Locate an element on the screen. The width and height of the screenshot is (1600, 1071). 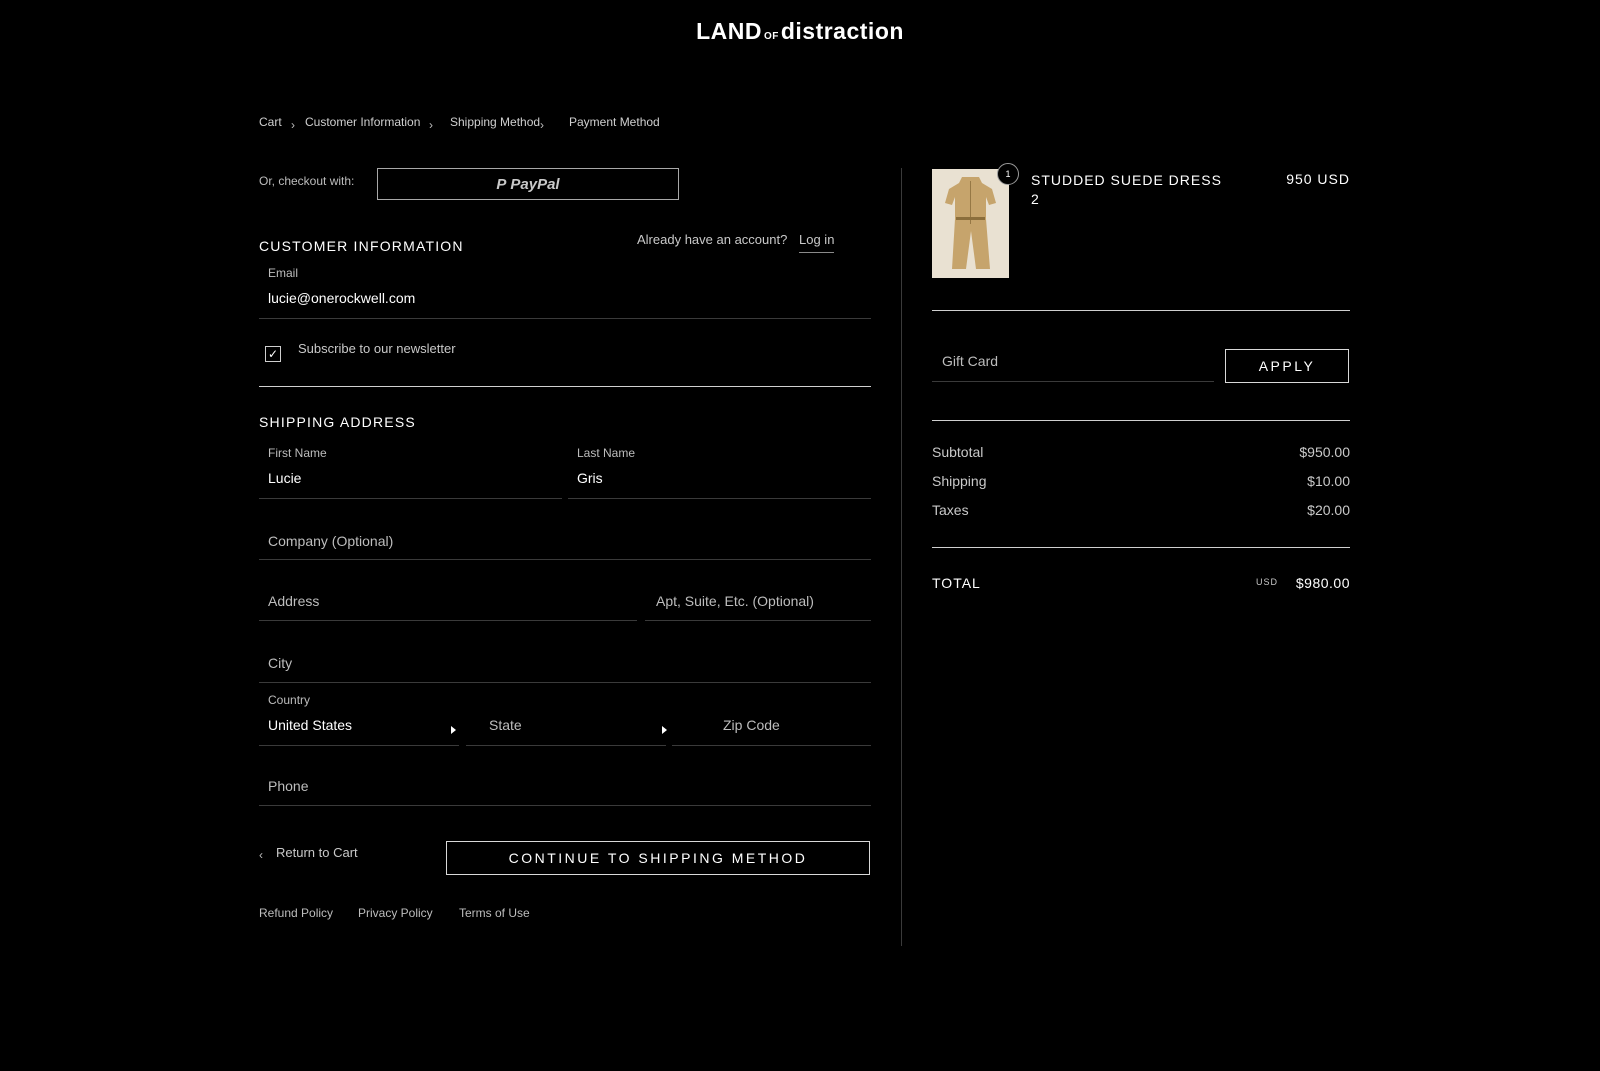
apt-placeholder: Apt, Suite, Etc. (Optional) is located at coordinates (735, 601).